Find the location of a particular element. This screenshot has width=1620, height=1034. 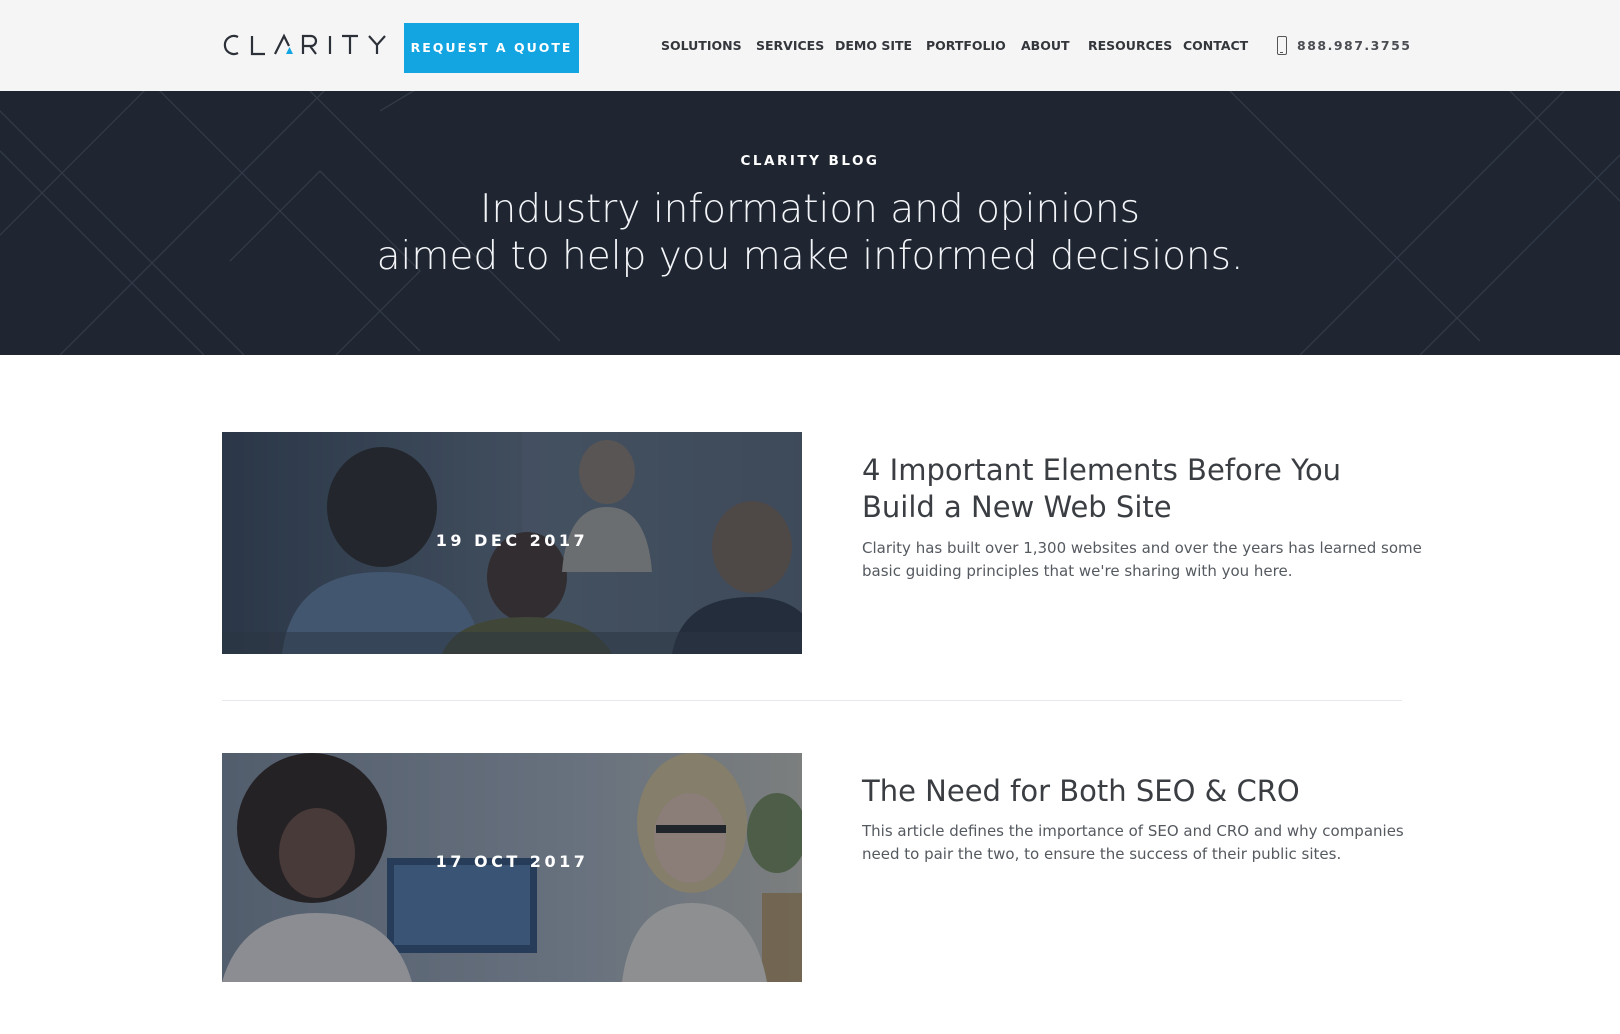

request-quote-button: REQUEST A QUOTE is located at coordinates (491, 48).